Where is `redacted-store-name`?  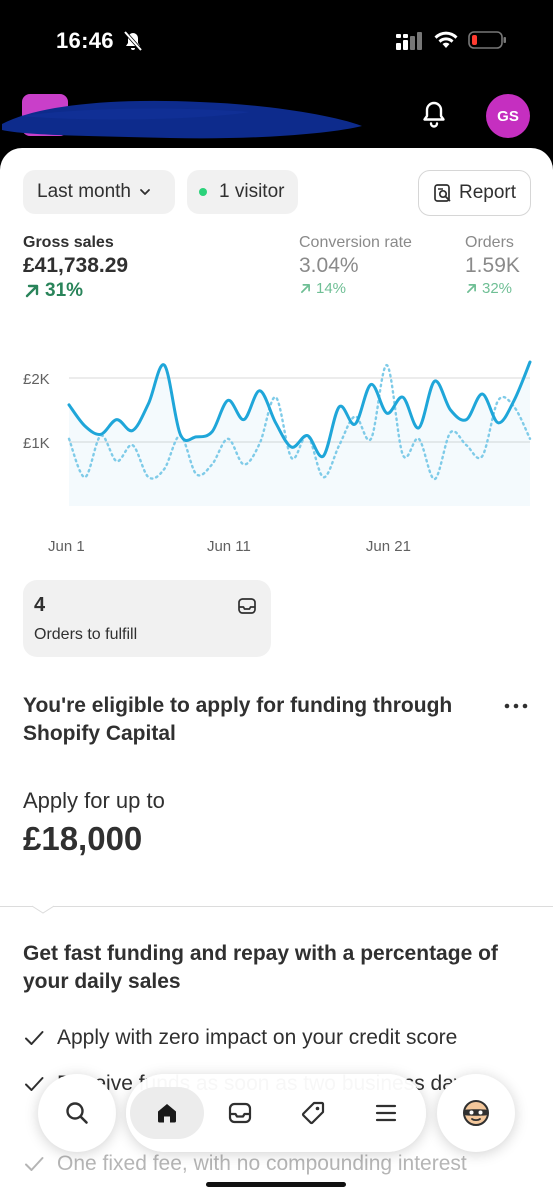
redacted-store-name is located at coordinates (182, 119).